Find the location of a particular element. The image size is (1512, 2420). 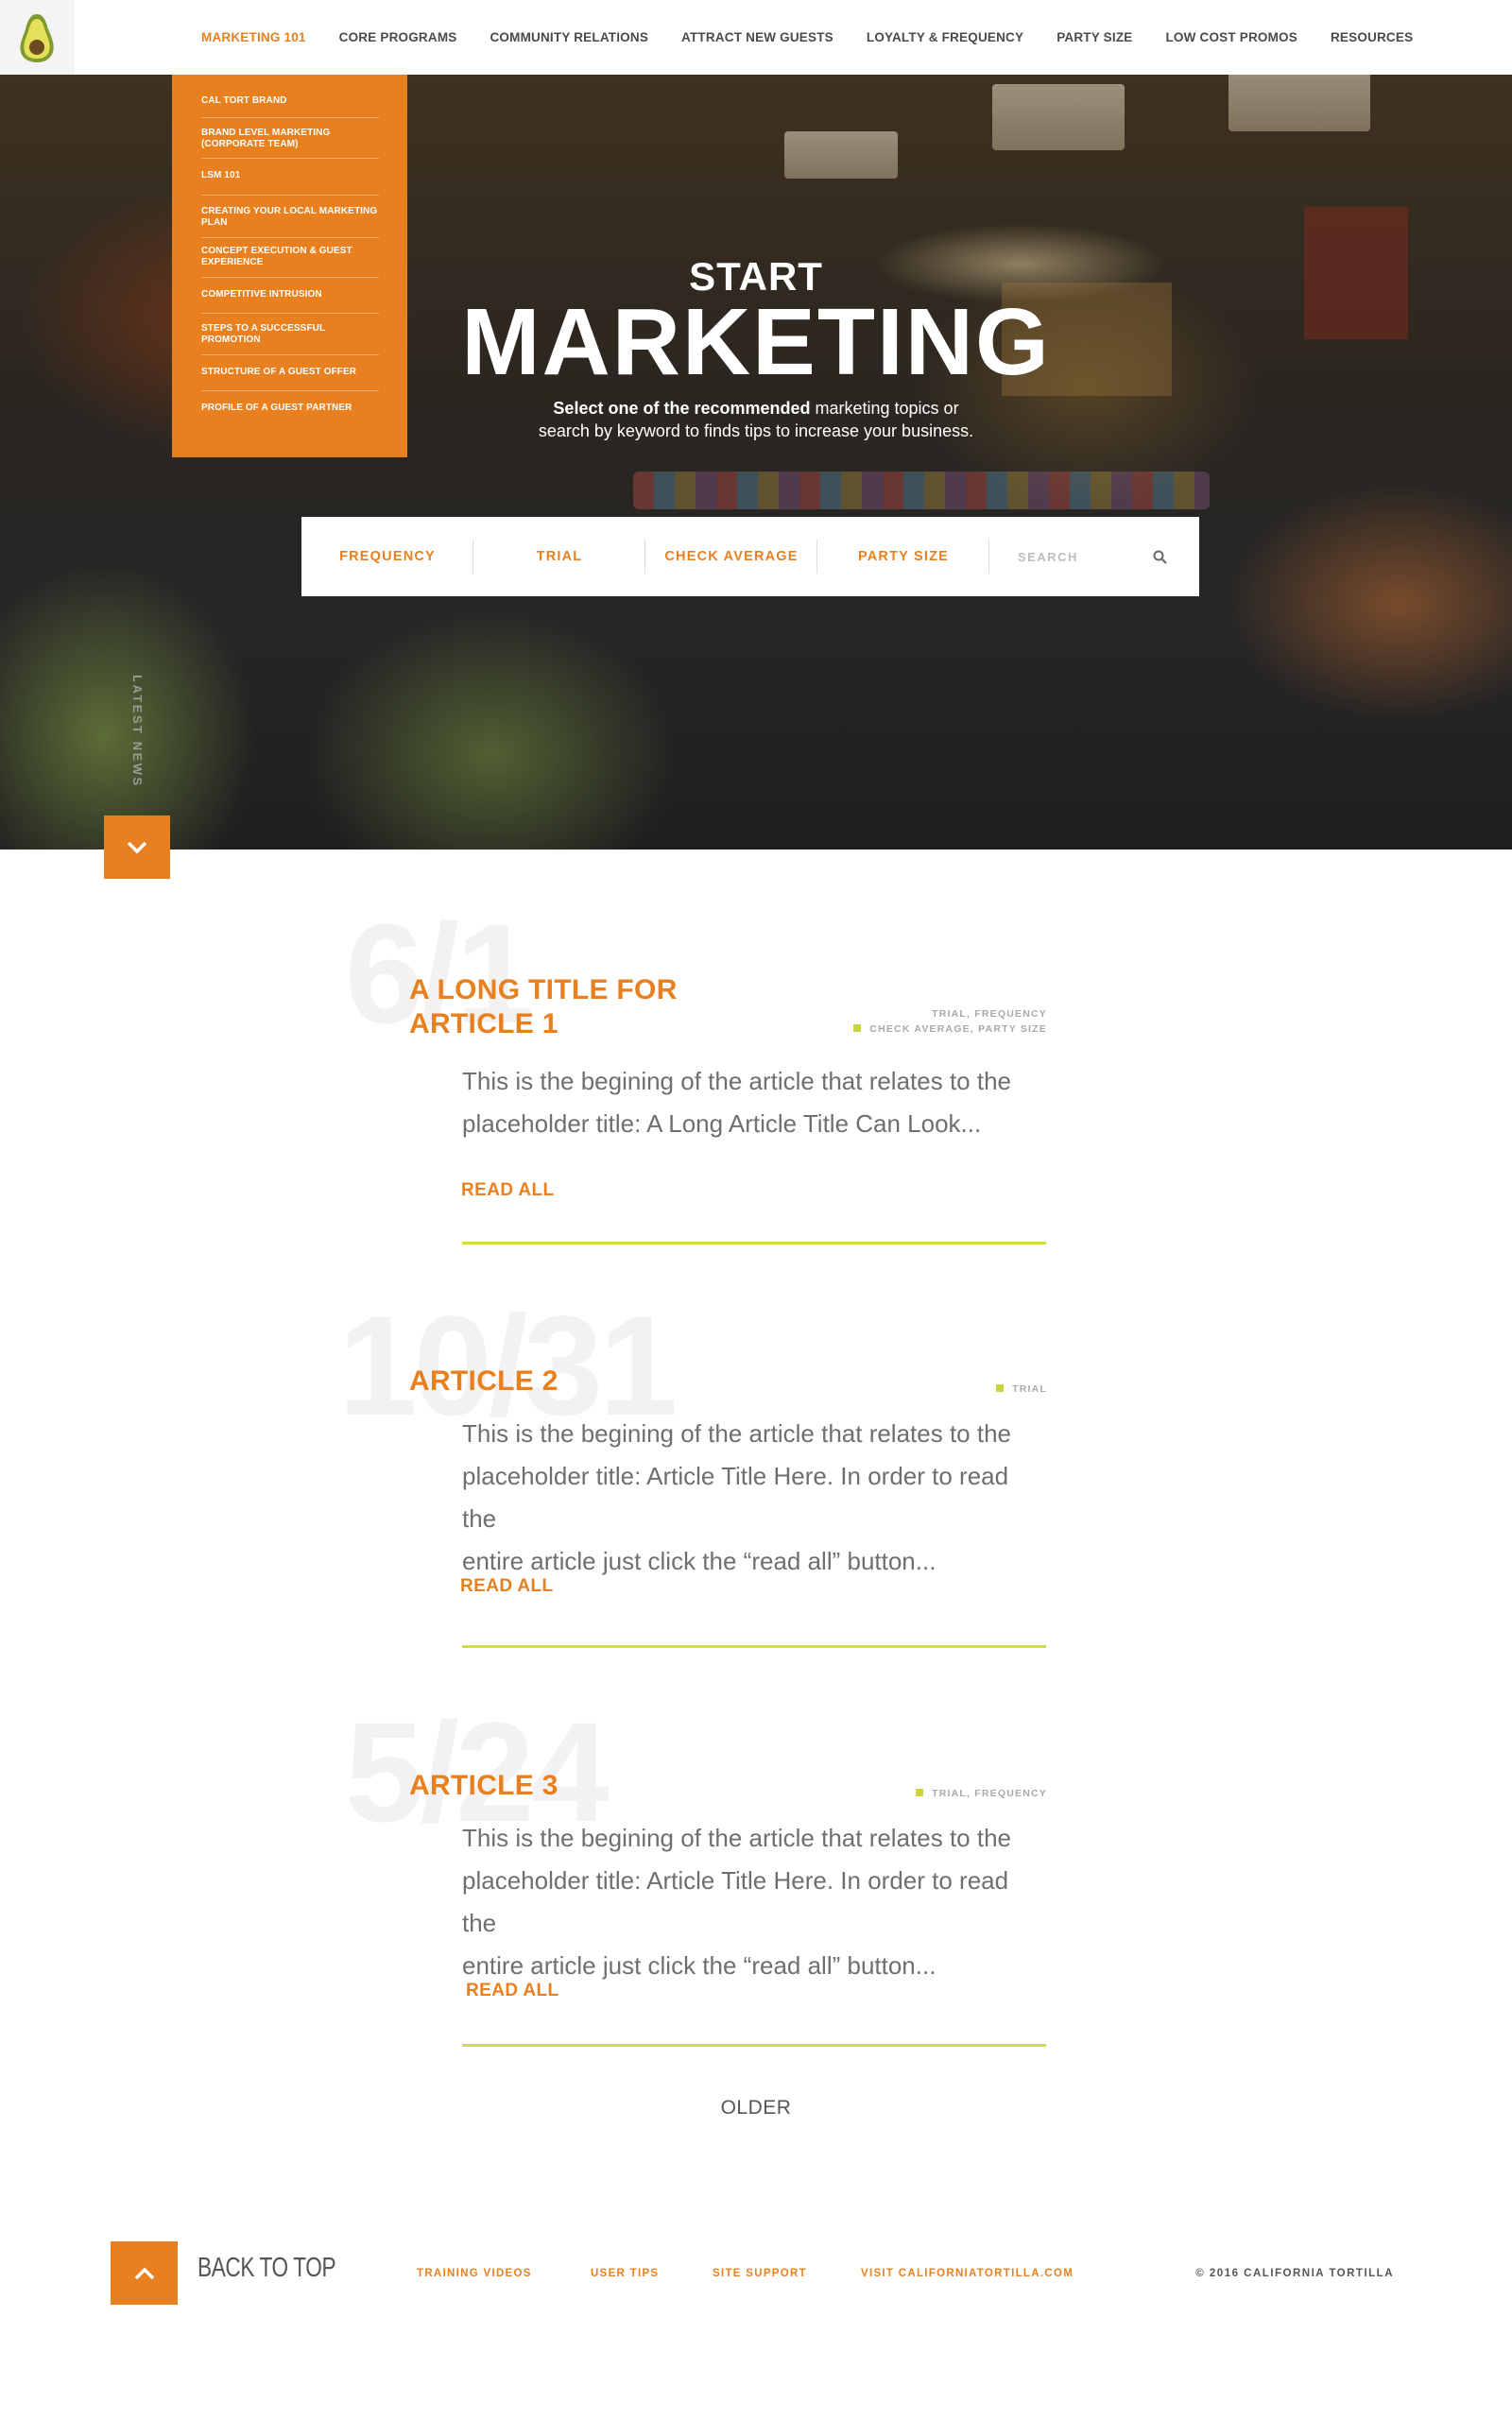

dropdown-item-lsm-101: LSM 101 is located at coordinates (290, 177).